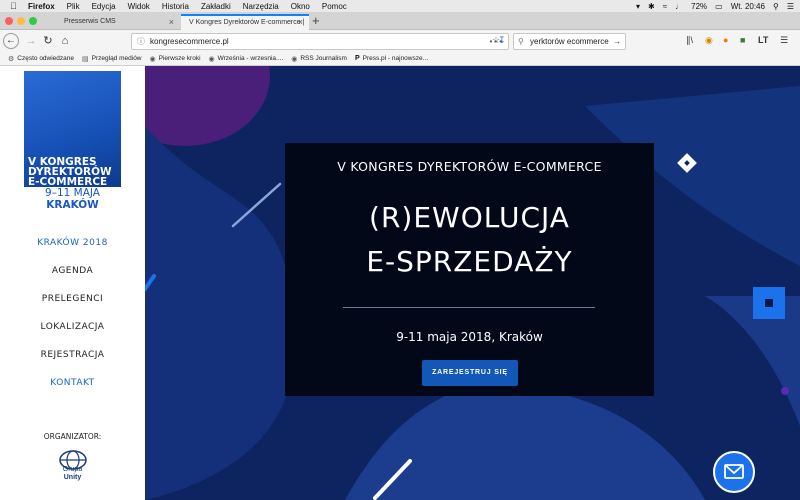 The image size is (800, 500). Describe the element at coordinates (11, 59) in the screenshot. I see `gear-icon: ⚙` at that location.